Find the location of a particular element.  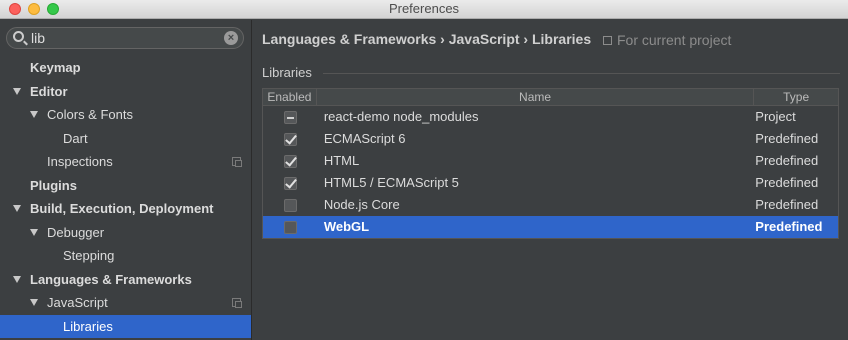

library-type: Project is located at coordinates (775, 116).